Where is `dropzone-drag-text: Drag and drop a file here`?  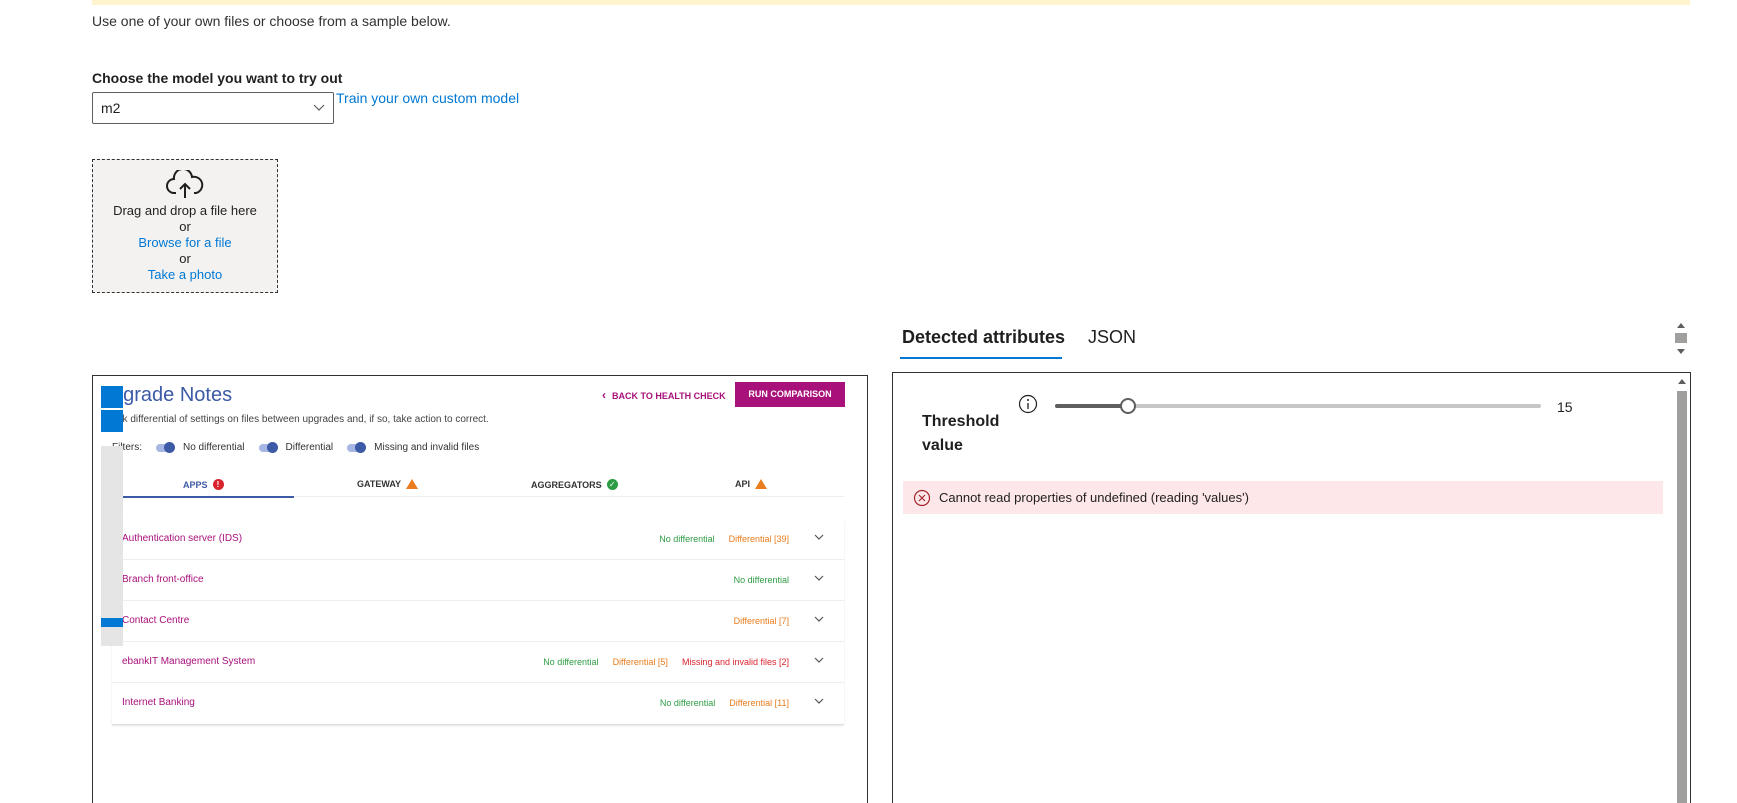
dropzone-drag-text: Drag and drop a file here is located at coordinates (185, 210).